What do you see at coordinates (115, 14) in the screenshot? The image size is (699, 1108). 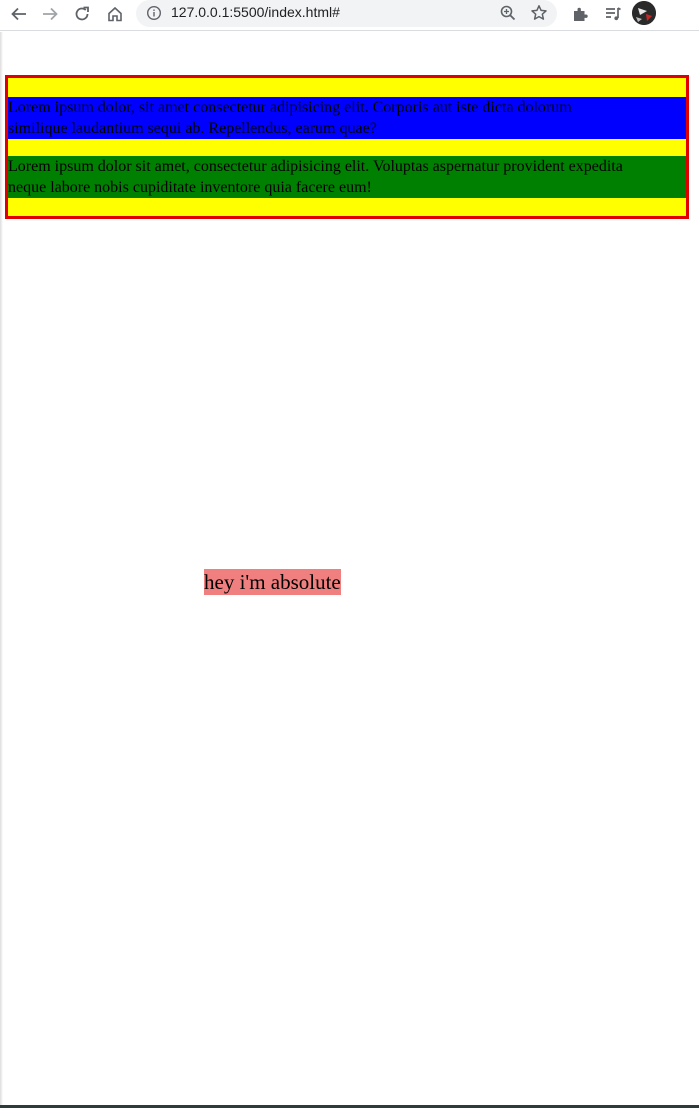 I see `home-icon` at bounding box center [115, 14].